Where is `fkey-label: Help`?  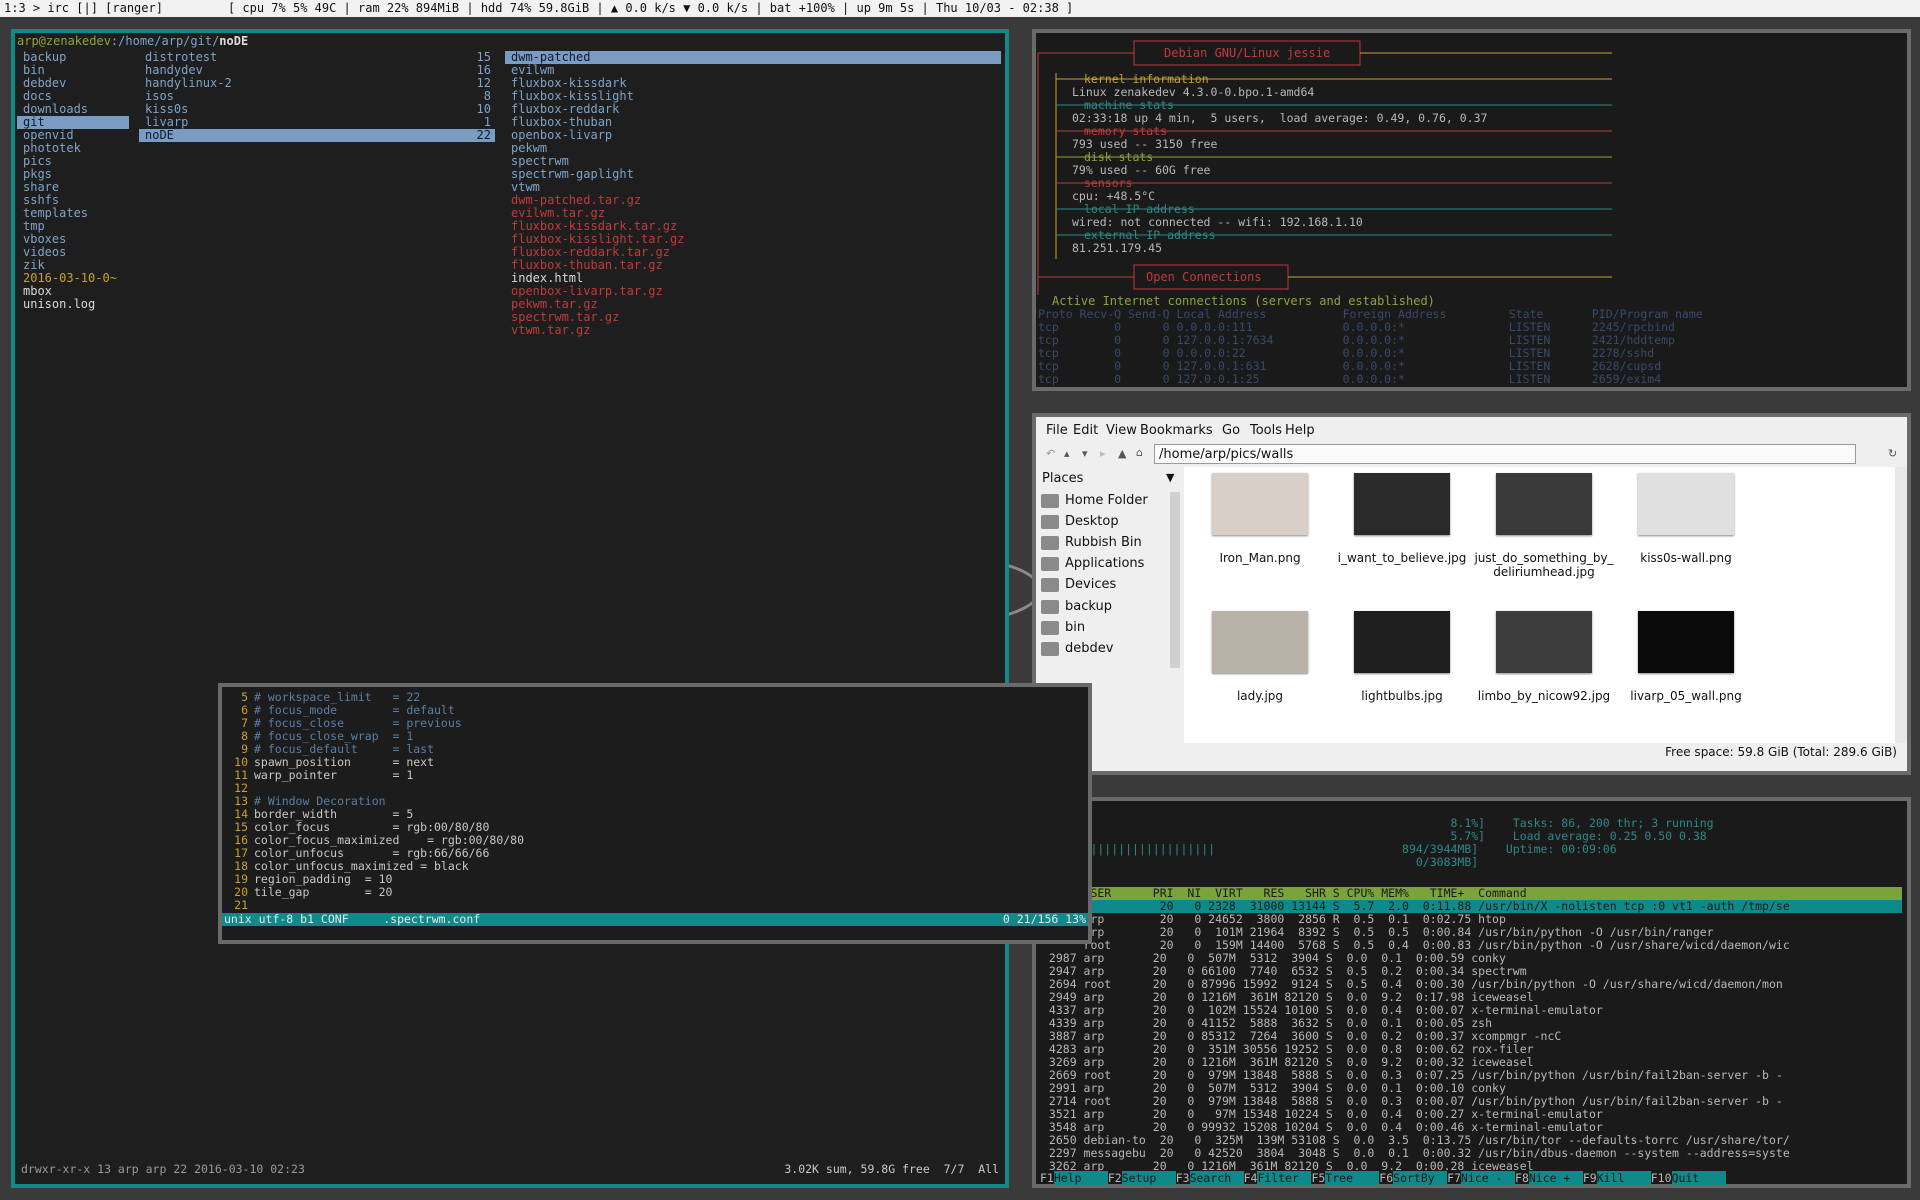
fkey-label: Help is located at coordinates (1080, 1178).